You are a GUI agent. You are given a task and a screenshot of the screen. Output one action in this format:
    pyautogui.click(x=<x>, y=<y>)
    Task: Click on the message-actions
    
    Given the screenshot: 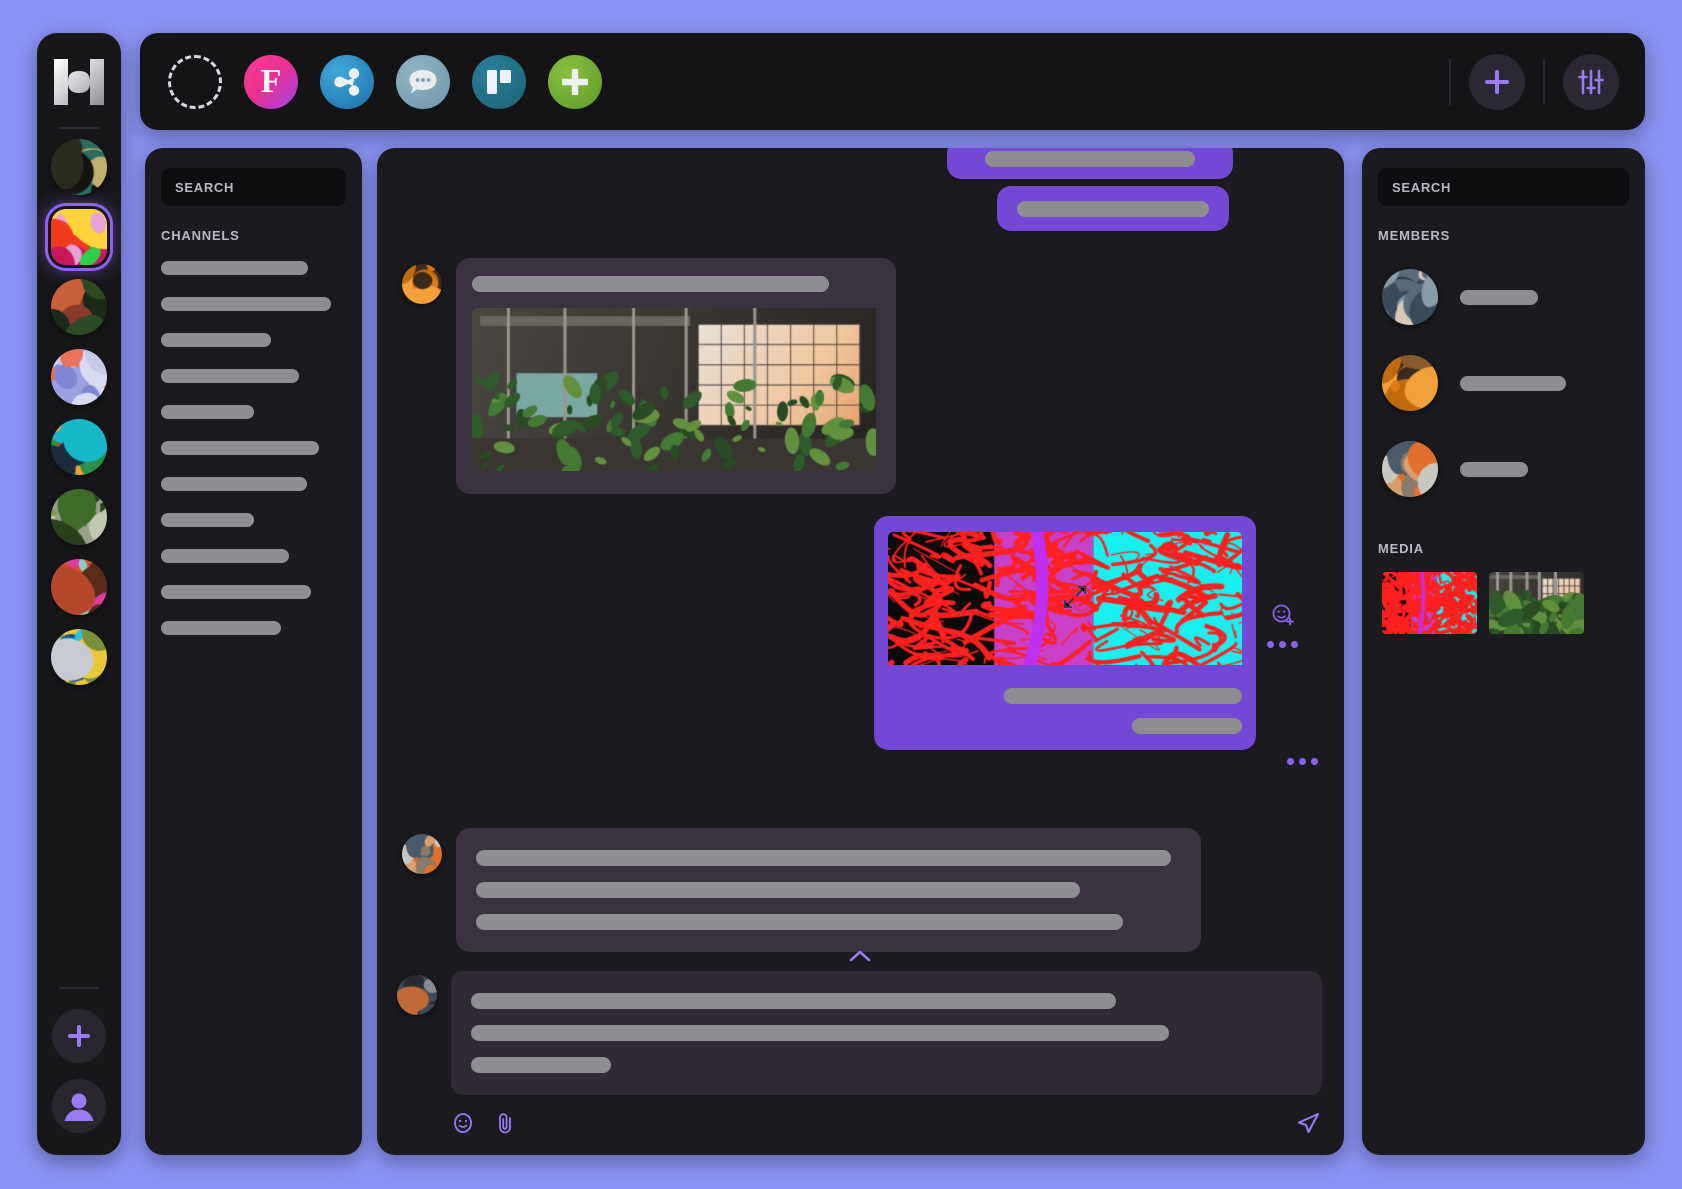 What is the action you would take?
    pyautogui.click(x=1302, y=761)
    